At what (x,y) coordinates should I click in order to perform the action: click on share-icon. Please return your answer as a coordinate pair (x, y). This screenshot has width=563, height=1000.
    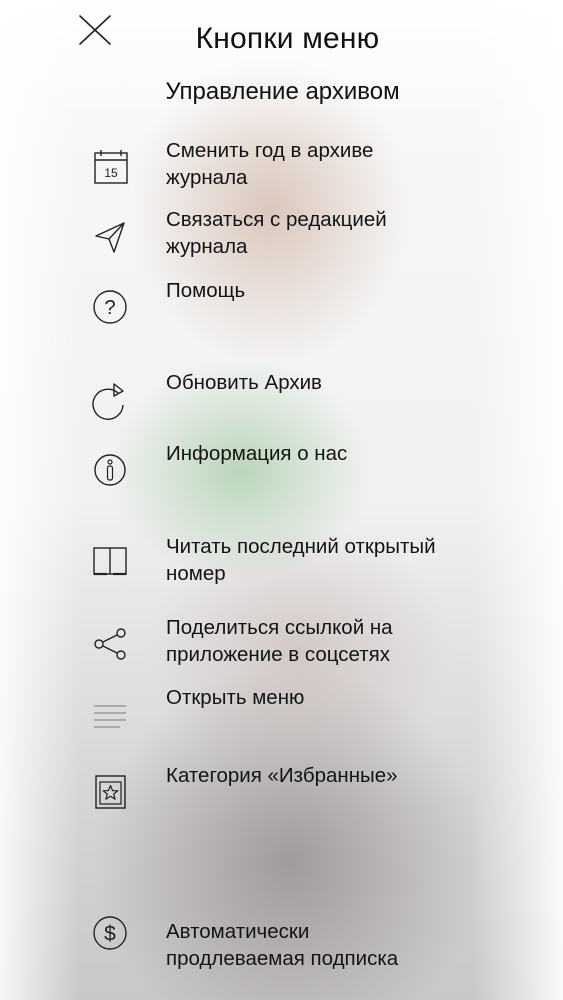
    Looking at the image, I should click on (110, 644).